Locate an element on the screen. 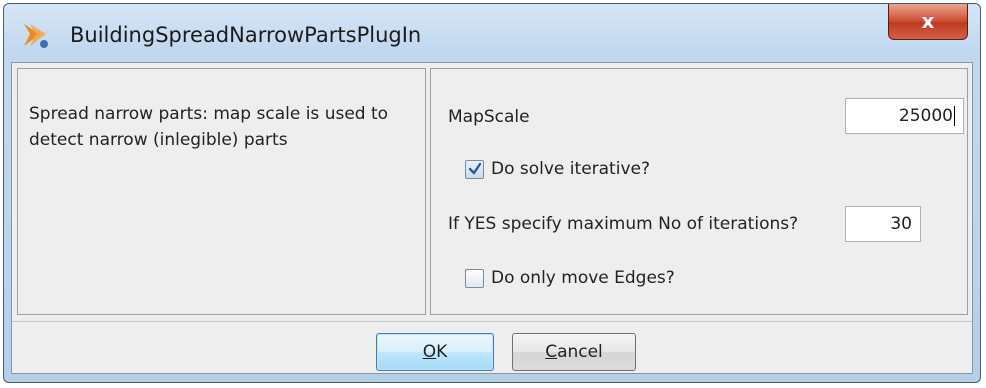  ok-label: K is located at coordinates (442, 352).